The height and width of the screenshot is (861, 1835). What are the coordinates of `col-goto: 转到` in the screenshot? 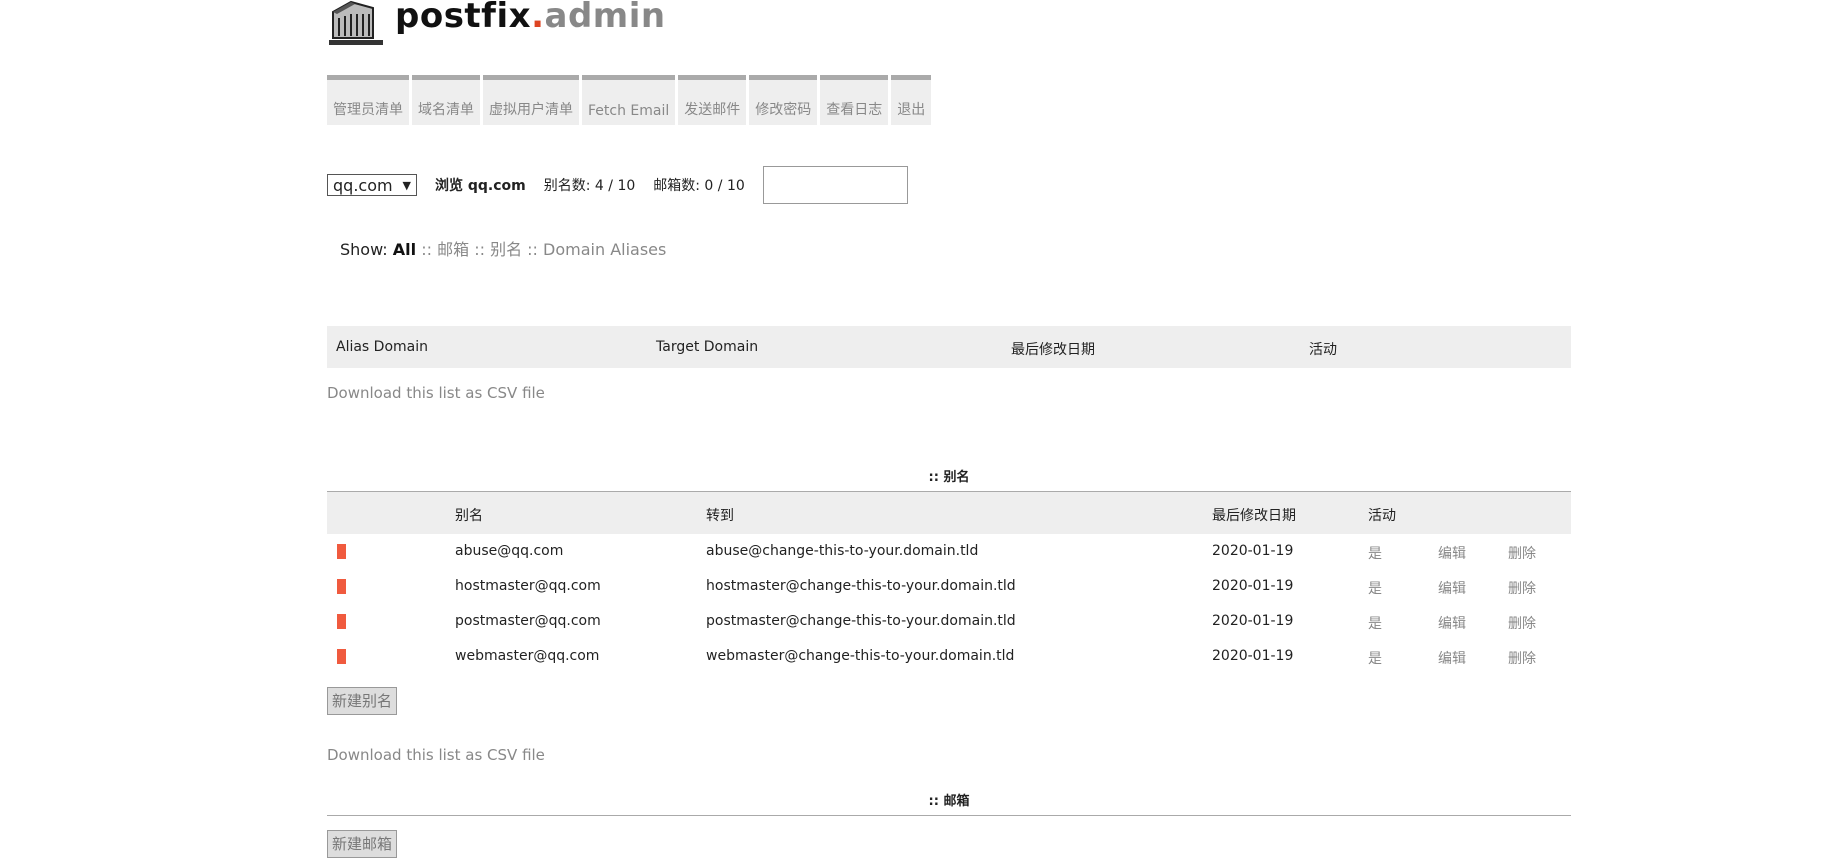 It's located at (720, 516).